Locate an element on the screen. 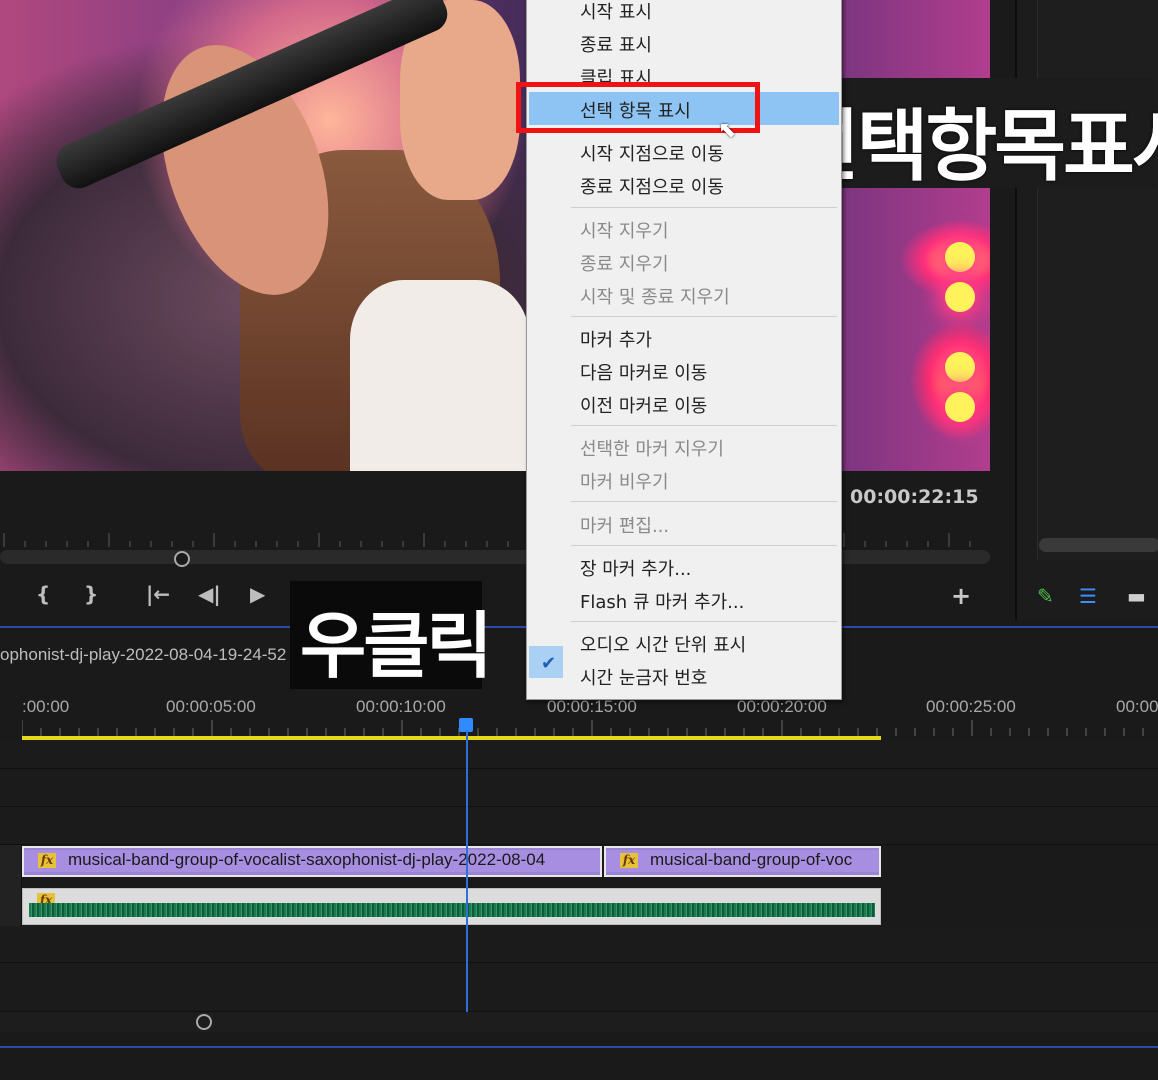 This screenshot has height=1080, width=1158. video-subject-top is located at coordinates (440, 375).